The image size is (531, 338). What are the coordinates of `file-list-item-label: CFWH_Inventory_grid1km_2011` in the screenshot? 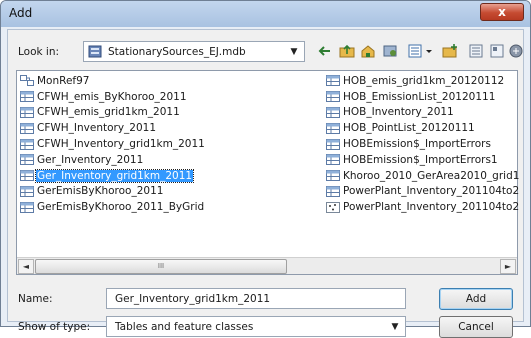 It's located at (121, 144).